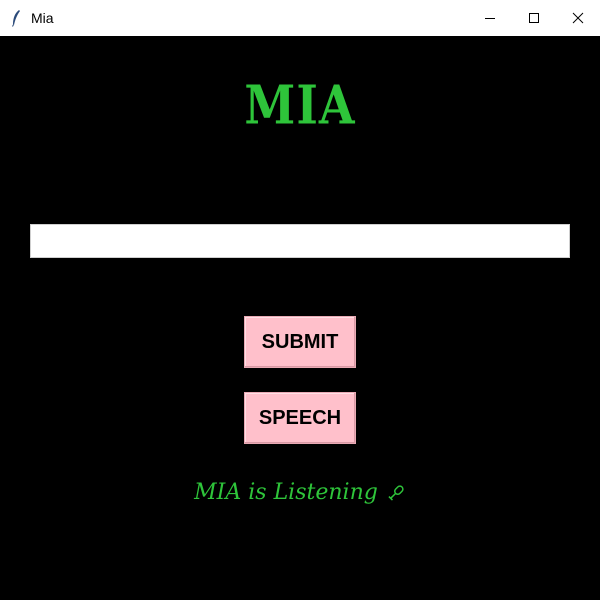 This screenshot has width=600, height=600. What do you see at coordinates (300, 418) in the screenshot?
I see `speech-button: SPEECH` at bounding box center [300, 418].